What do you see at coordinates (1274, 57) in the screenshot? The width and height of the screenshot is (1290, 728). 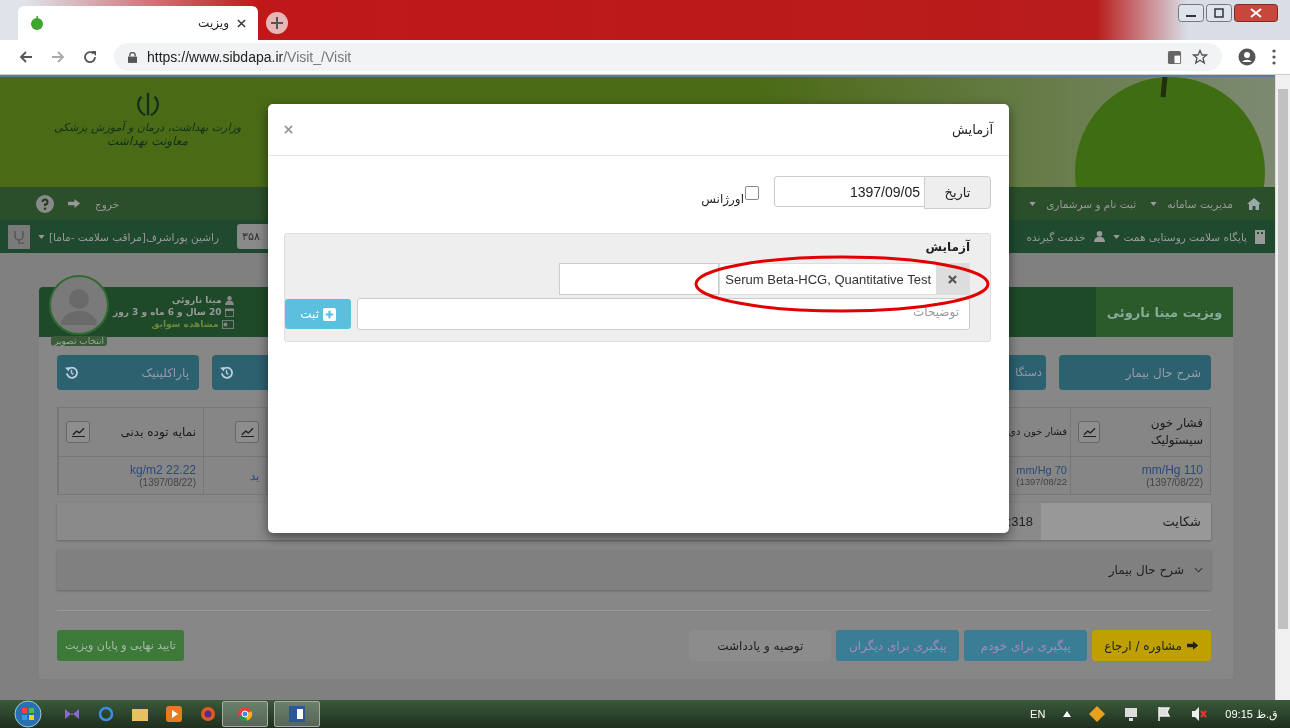 I see `menu-icon` at bounding box center [1274, 57].